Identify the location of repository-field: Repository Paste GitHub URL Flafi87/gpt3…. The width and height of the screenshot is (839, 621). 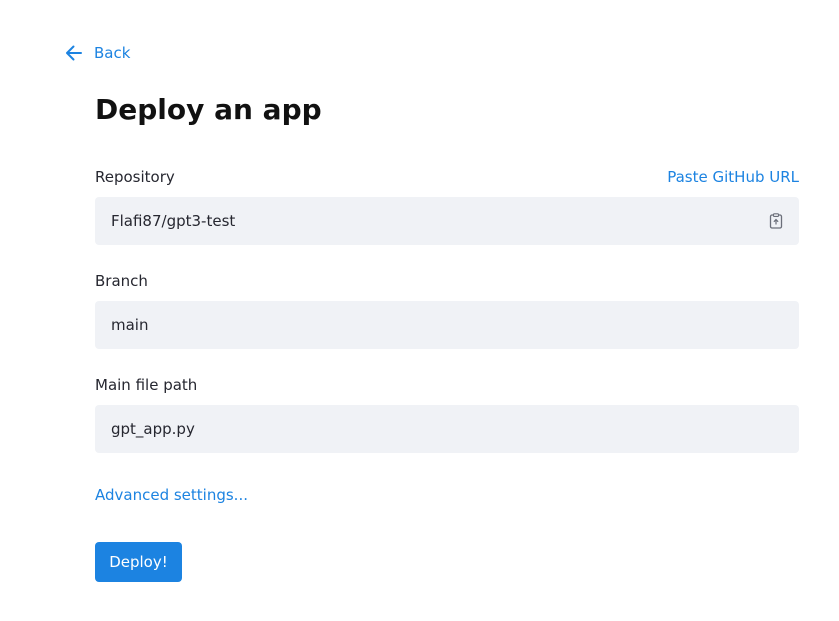
(447, 205).